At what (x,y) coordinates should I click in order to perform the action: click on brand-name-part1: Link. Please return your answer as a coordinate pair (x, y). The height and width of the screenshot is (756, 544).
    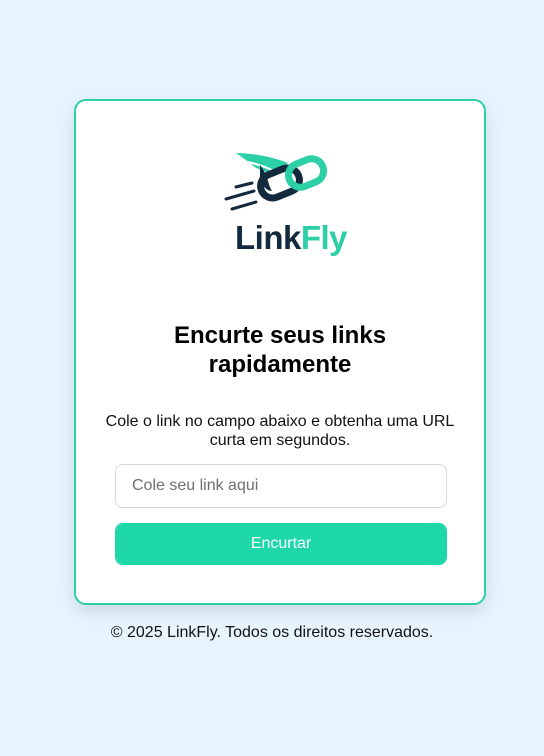
    Looking at the image, I should click on (268, 237).